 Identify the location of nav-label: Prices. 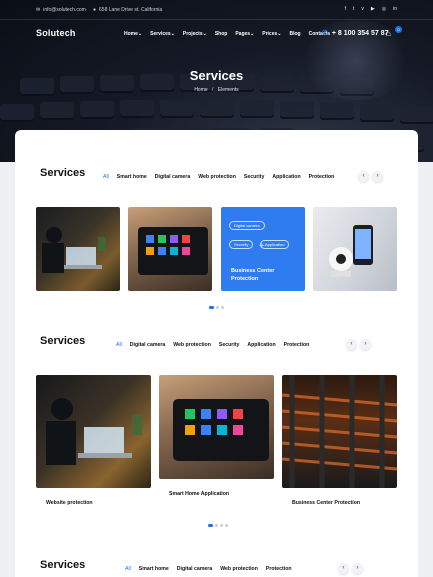
(270, 34).